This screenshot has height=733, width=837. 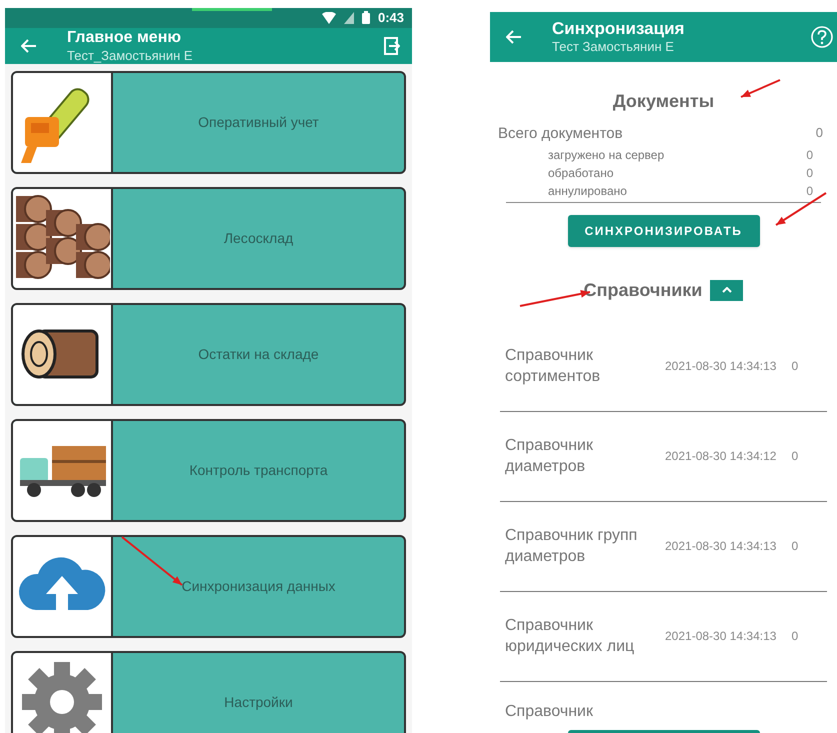 What do you see at coordinates (366, 17) in the screenshot?
I see `battery-icon` at bounding box center [366, 17].